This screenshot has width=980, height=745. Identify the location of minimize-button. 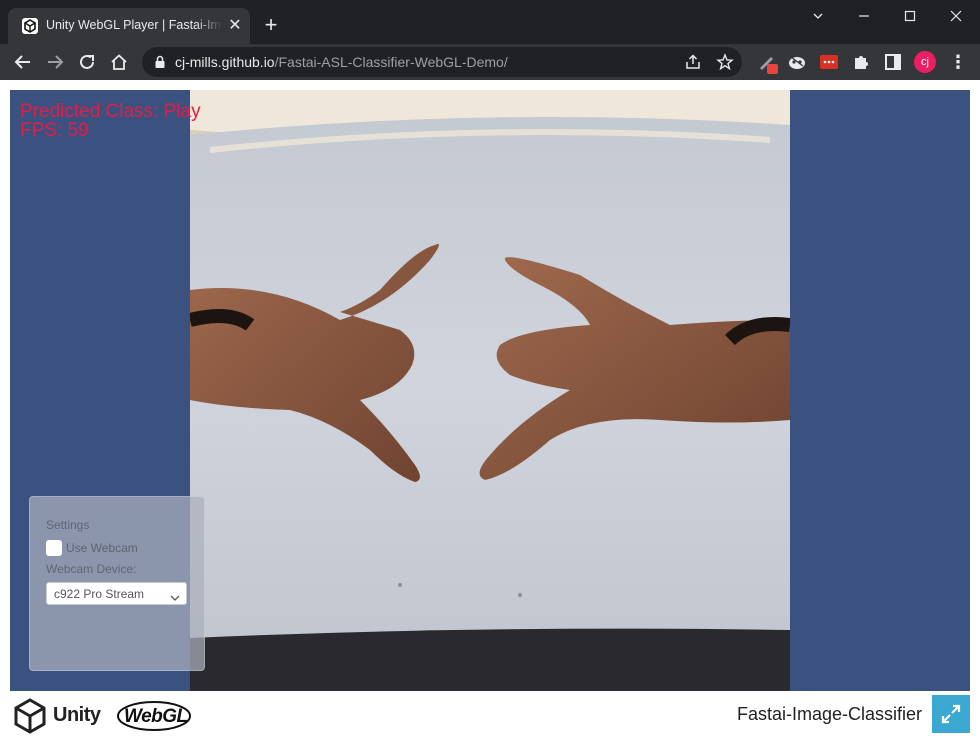
(864, 16).